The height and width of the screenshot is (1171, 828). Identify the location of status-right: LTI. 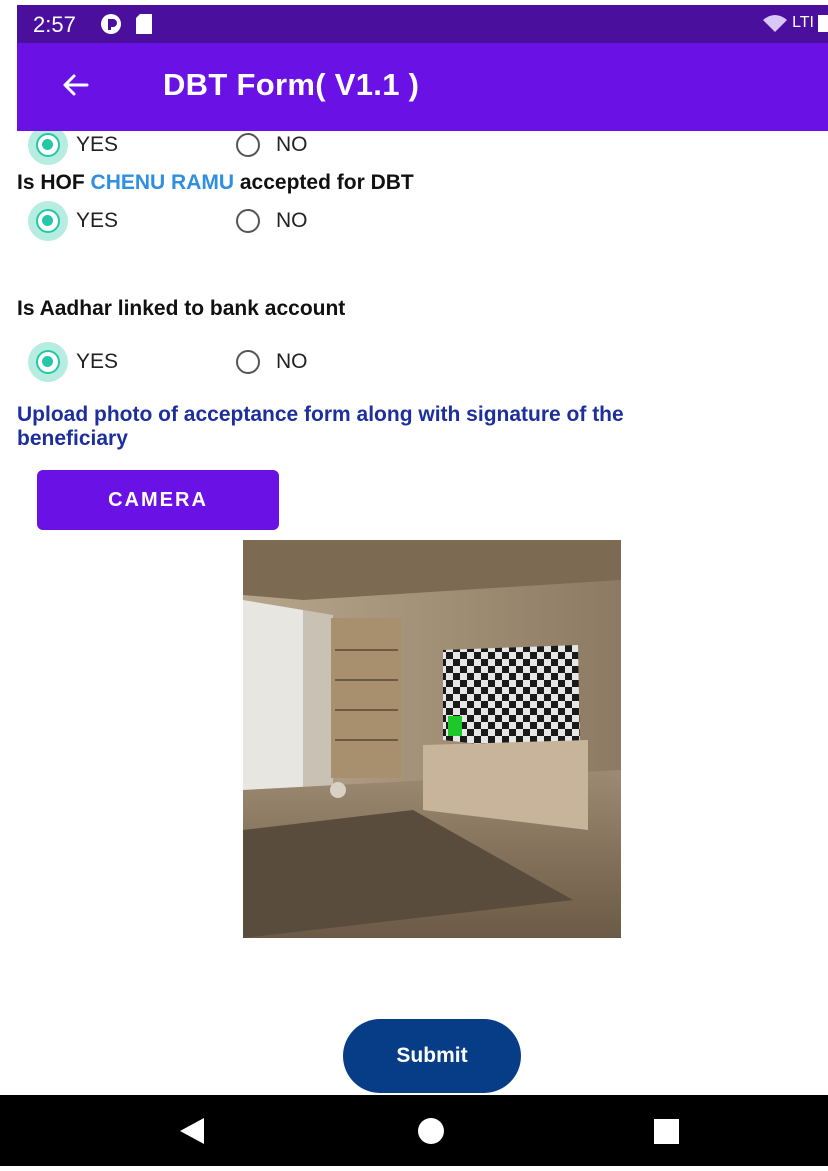
(795, 23).